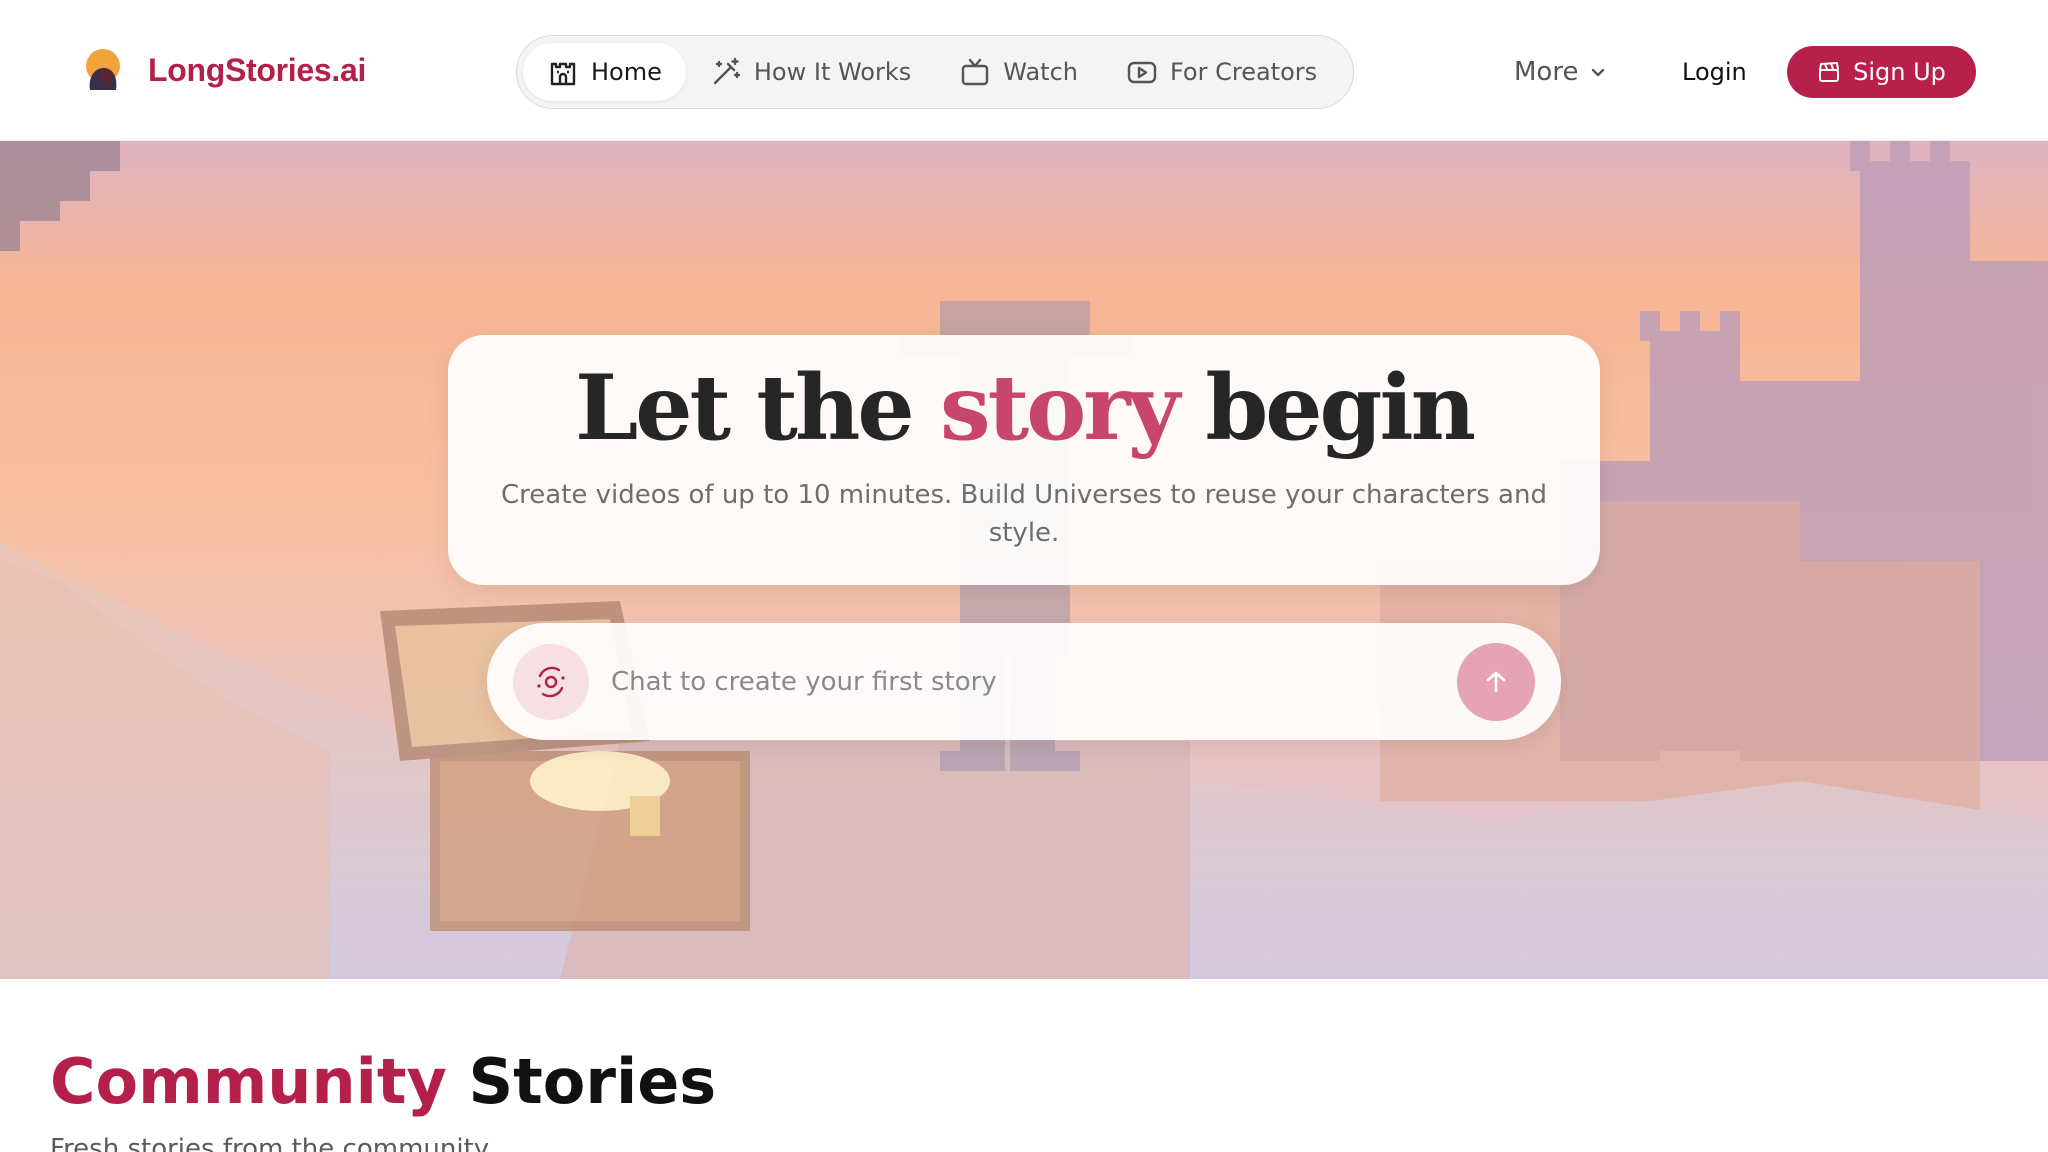 Image resolution: width=2048 pixels, height=1152 pixels. What do you see at coordinates (832, 72) in the screenshot?
I see `nav-label-how-it-works: How It Works` at bounding box center [832, 72].